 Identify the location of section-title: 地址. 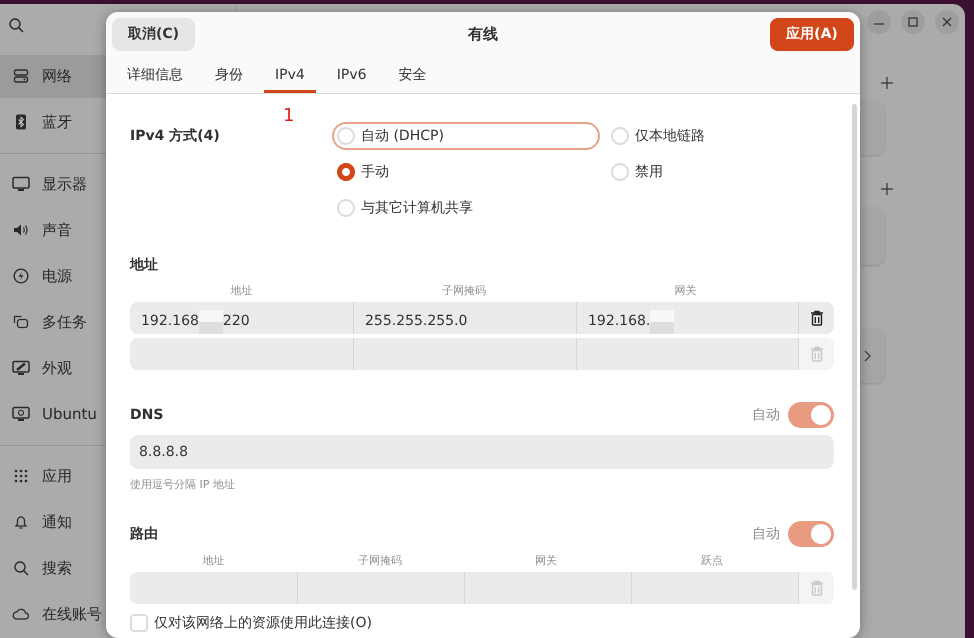
(144, 265).